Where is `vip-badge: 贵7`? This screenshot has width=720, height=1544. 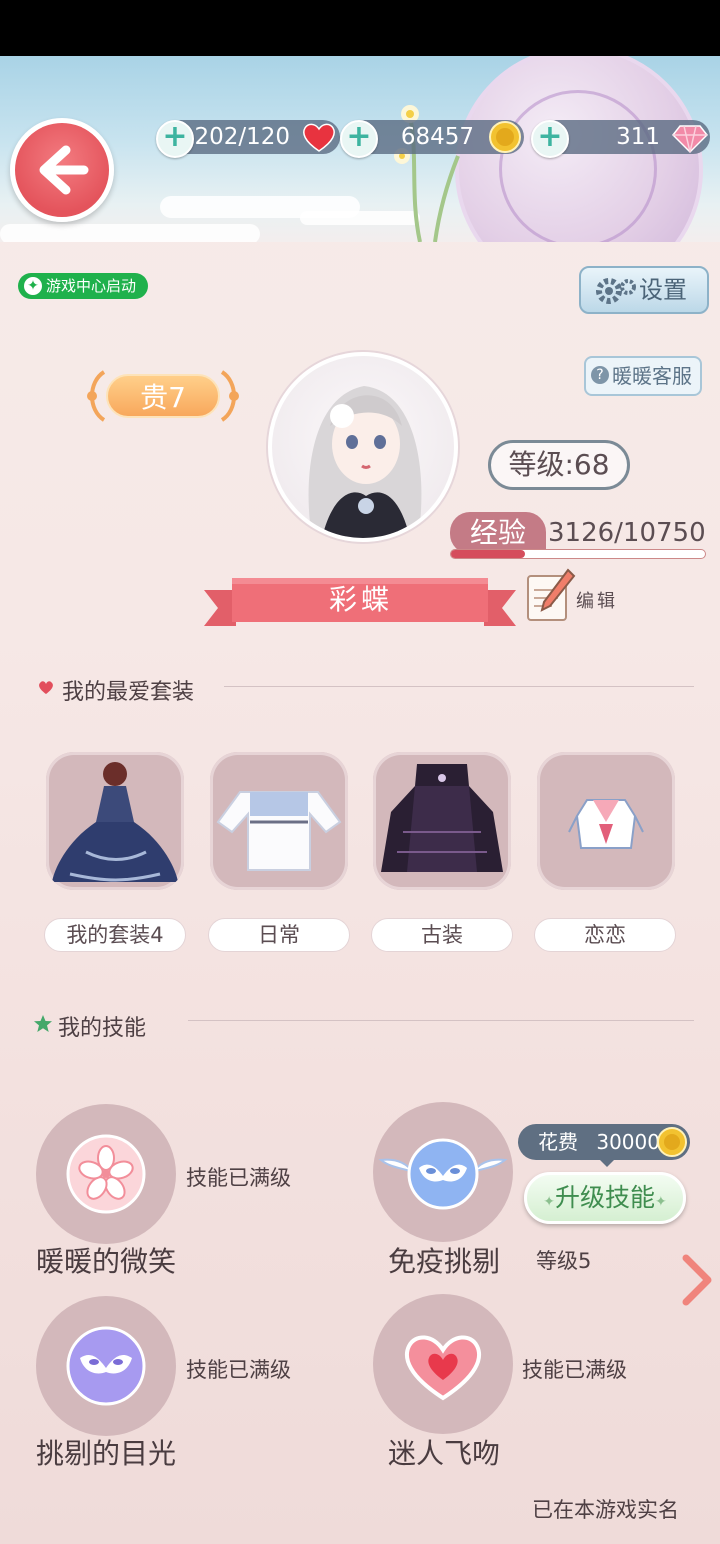 vip-badge: 贵7 is located at coordinates (163, 396).